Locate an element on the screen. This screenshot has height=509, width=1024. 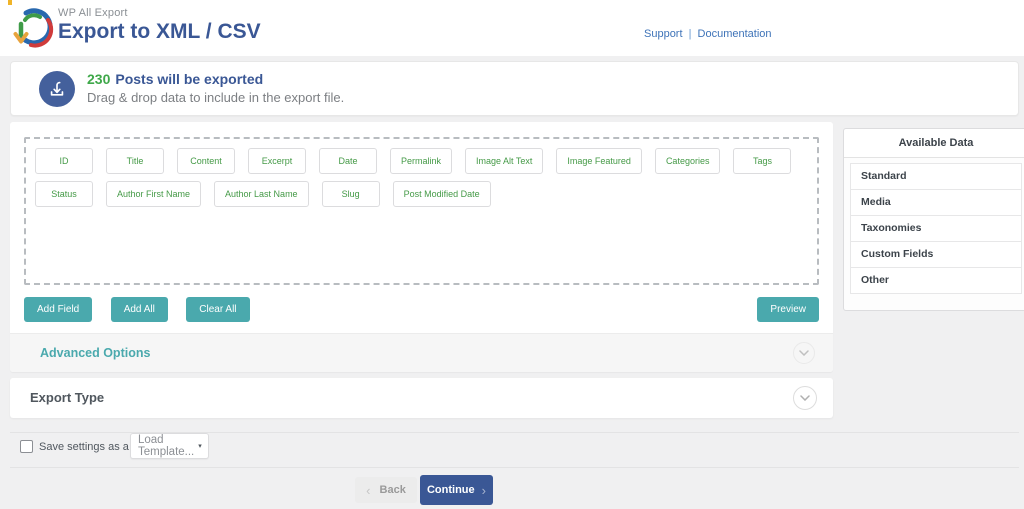
field-chip-slug: Slug is located at coordinates (350, 194).